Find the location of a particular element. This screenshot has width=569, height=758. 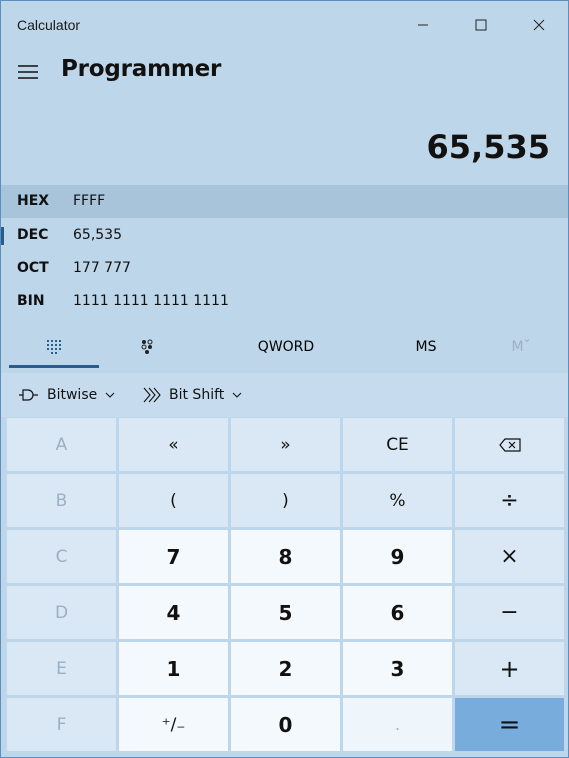

bitwise-label: Bitwise is located at coordinates (72, 395).